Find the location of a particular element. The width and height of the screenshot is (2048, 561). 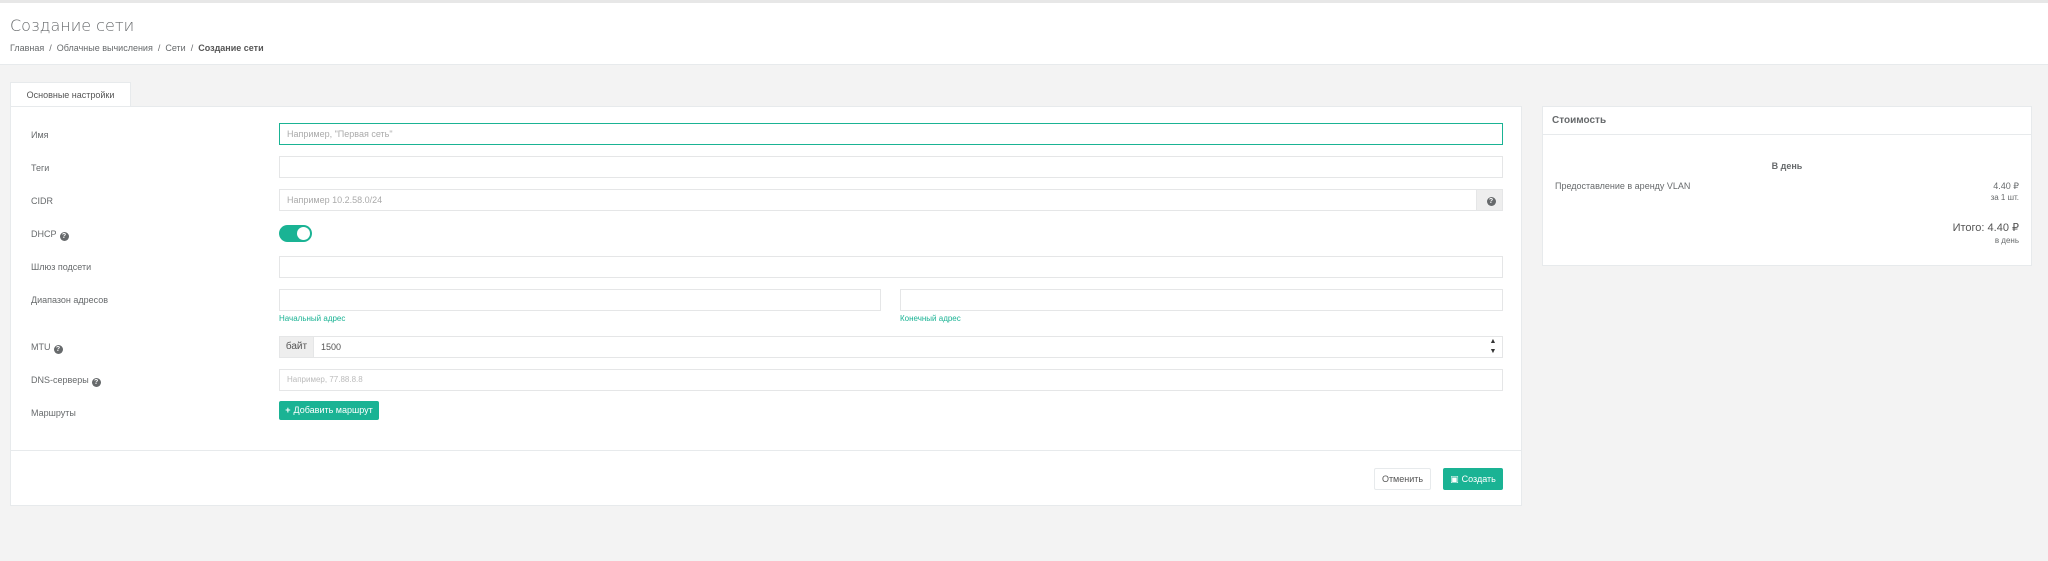

cost-total-period: в день is located at coordinates (2006, 240).